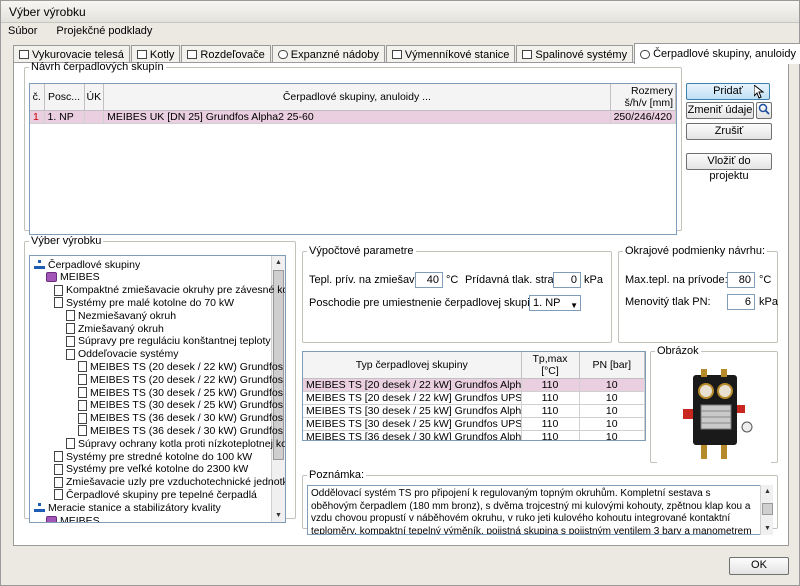 The width and height of the screenshot is (800, 586). Describe the element at coordinates (181, 366) in the screenshot. I see `tree-item: MEIBES TS (20 desek / 22 kW) Grundfos A` at that location.